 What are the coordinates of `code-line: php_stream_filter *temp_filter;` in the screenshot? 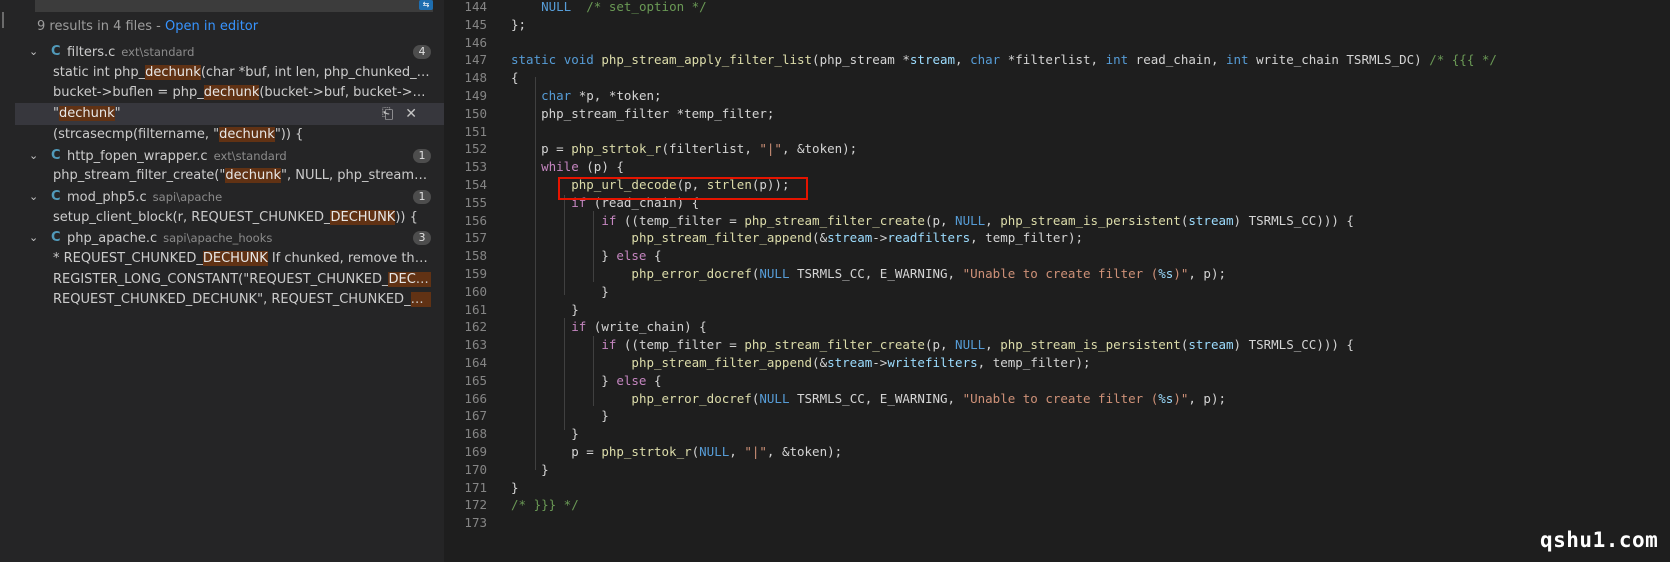 It's located at (642, 113).